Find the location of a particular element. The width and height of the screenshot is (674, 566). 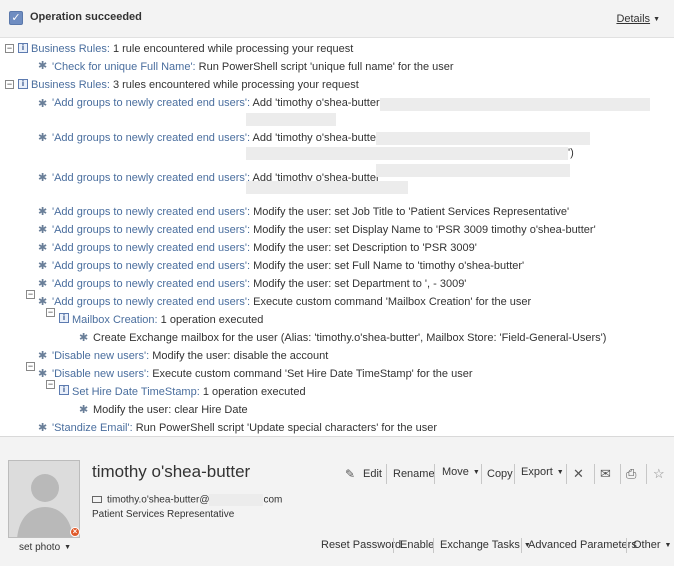

move-menu-button: Move ▼ is located at coordinates (461, 472).